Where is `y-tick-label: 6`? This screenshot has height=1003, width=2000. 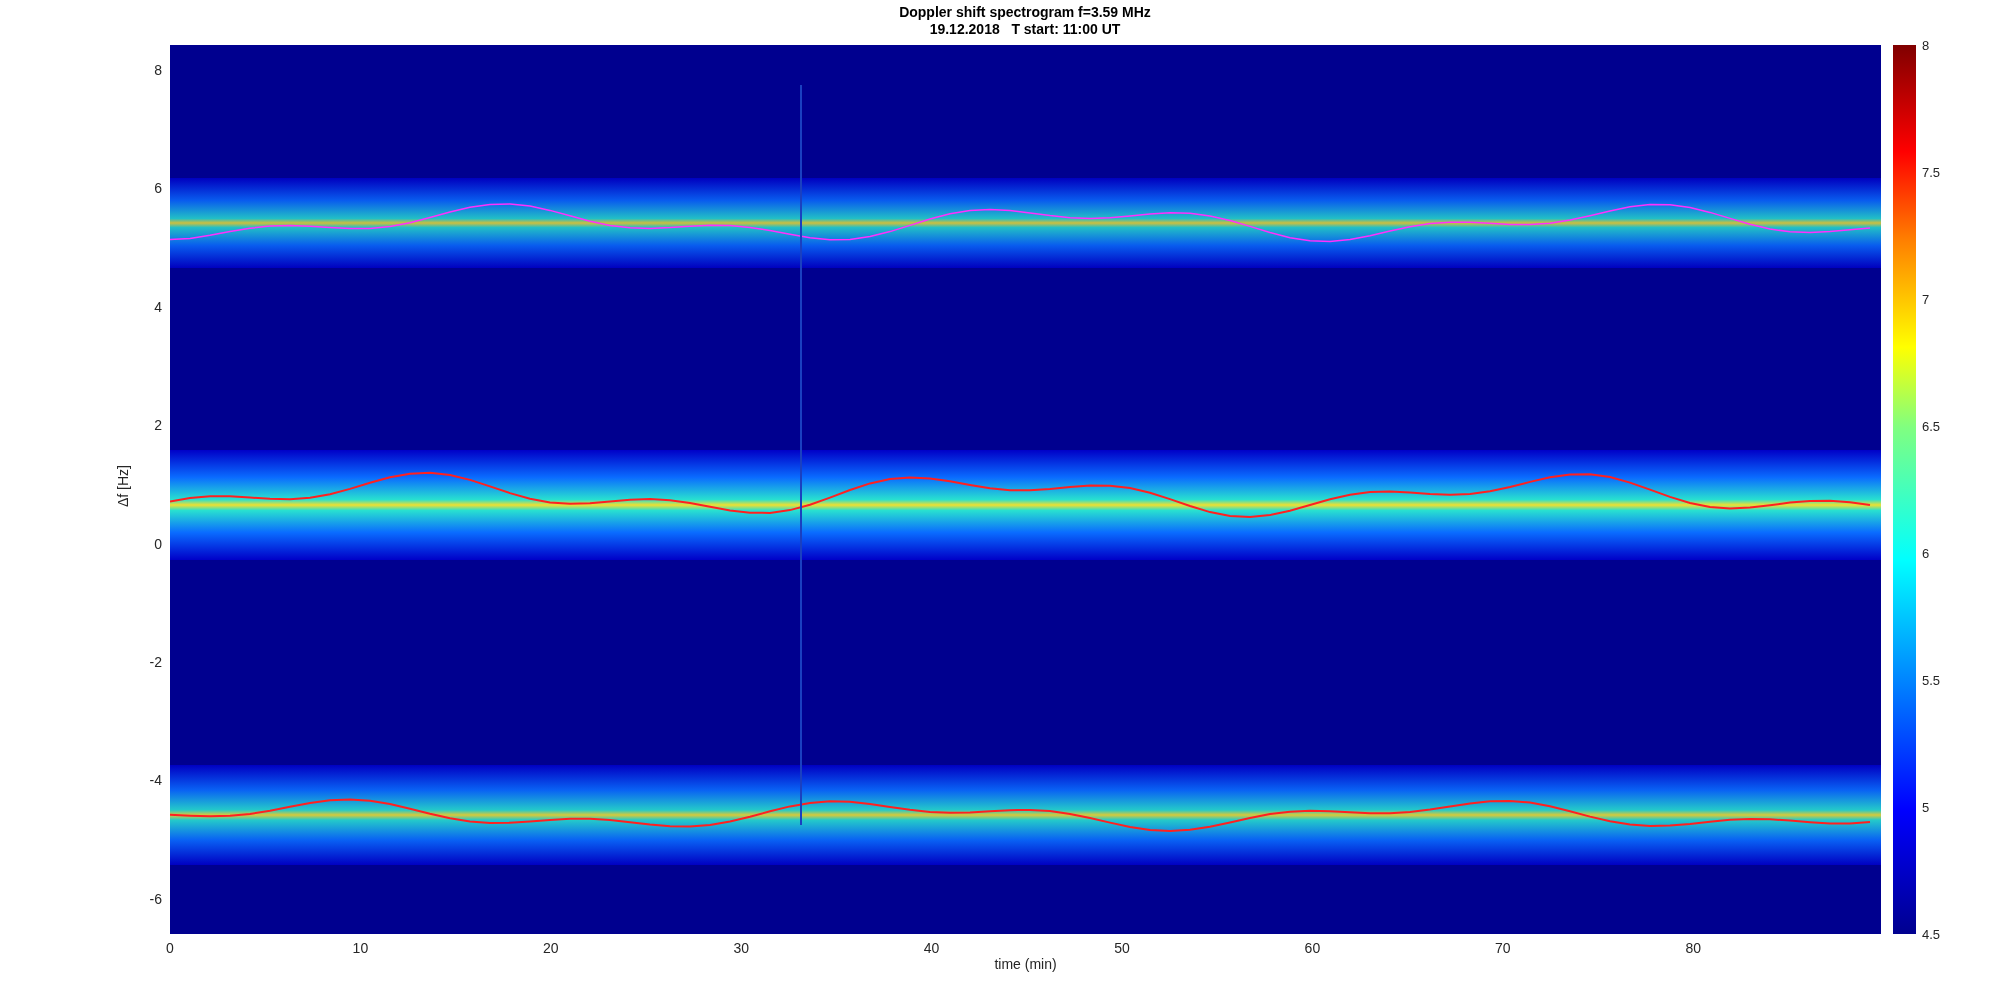
y-tick-label: 6 is located at coordinates (158, 188).